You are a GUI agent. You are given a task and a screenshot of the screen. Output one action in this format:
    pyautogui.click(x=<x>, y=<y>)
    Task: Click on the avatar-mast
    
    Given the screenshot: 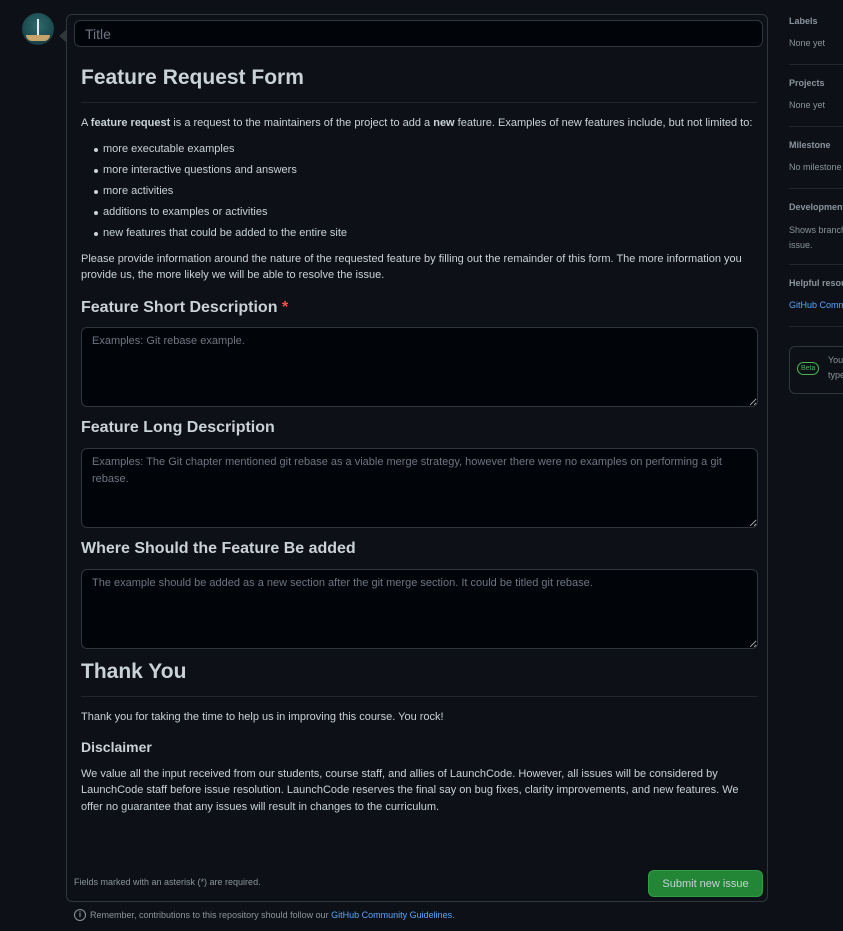 What is the action you would take?
    pyautogui.click(x=38, y=27)
    